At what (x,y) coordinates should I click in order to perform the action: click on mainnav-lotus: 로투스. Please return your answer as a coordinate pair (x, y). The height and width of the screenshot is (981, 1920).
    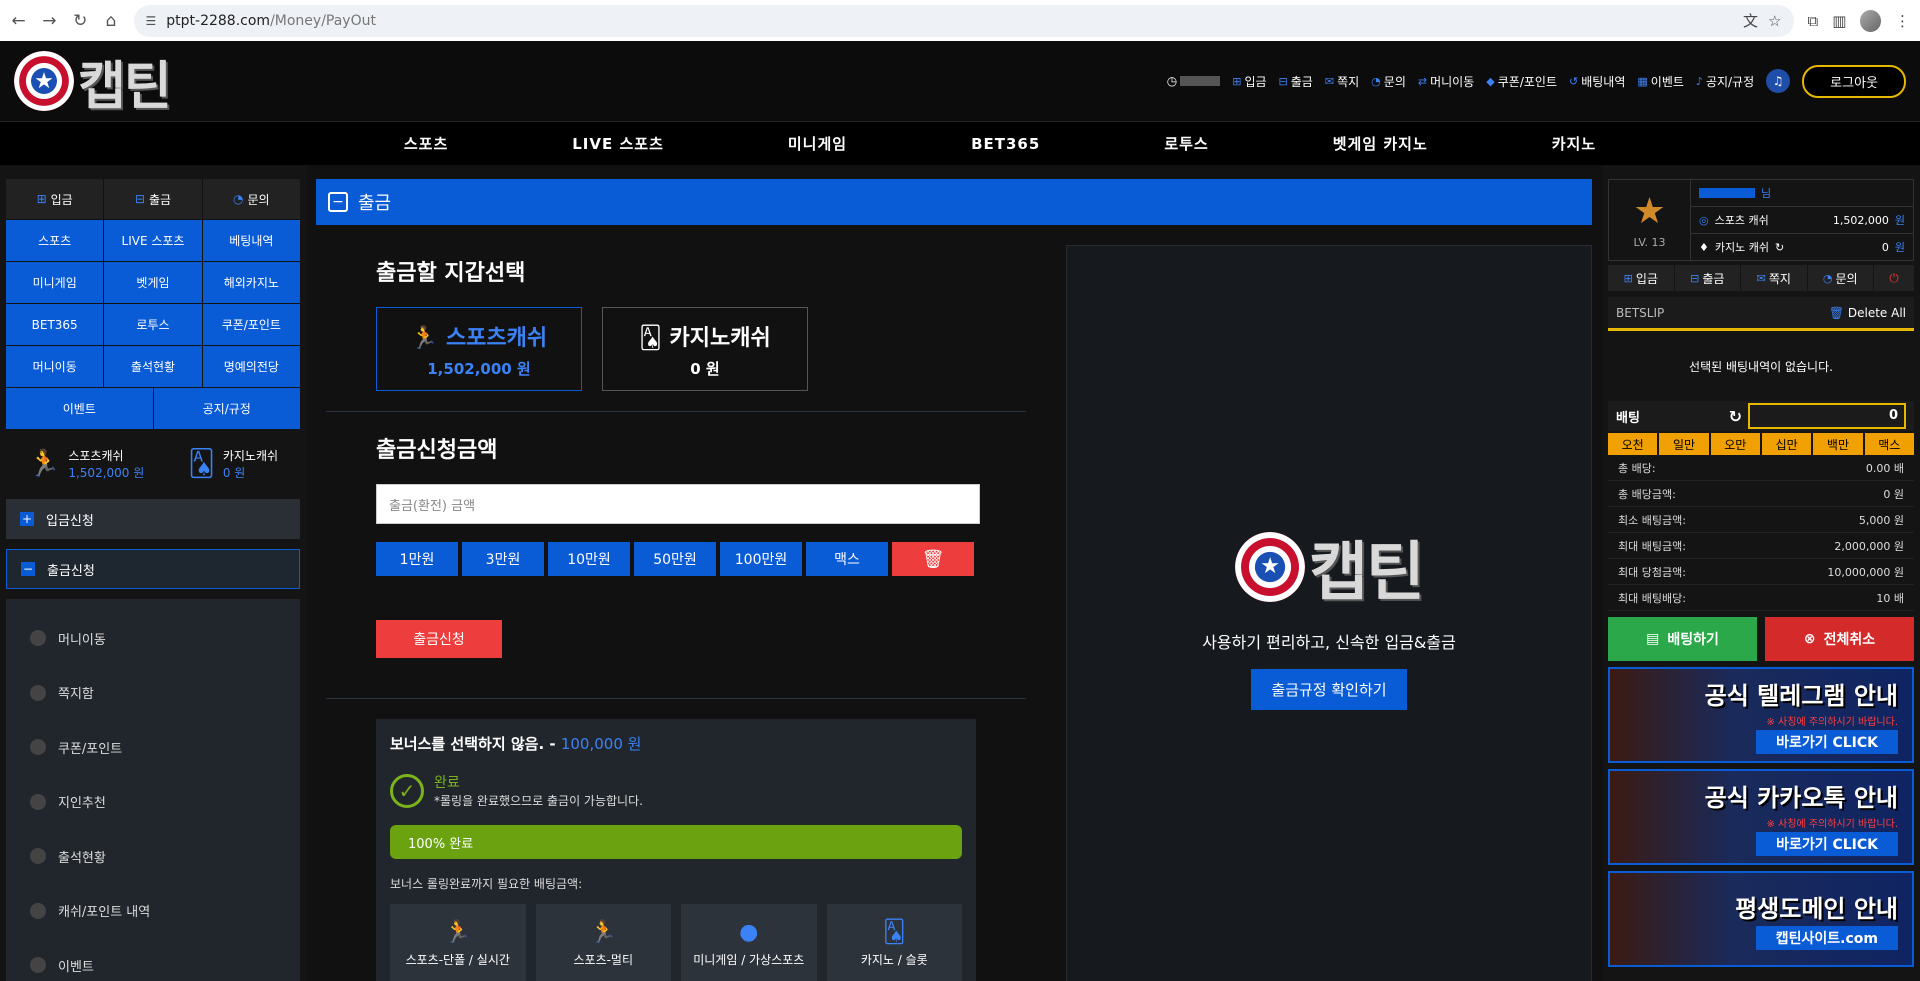
    Looking at the image, I should click on (1186, 143).